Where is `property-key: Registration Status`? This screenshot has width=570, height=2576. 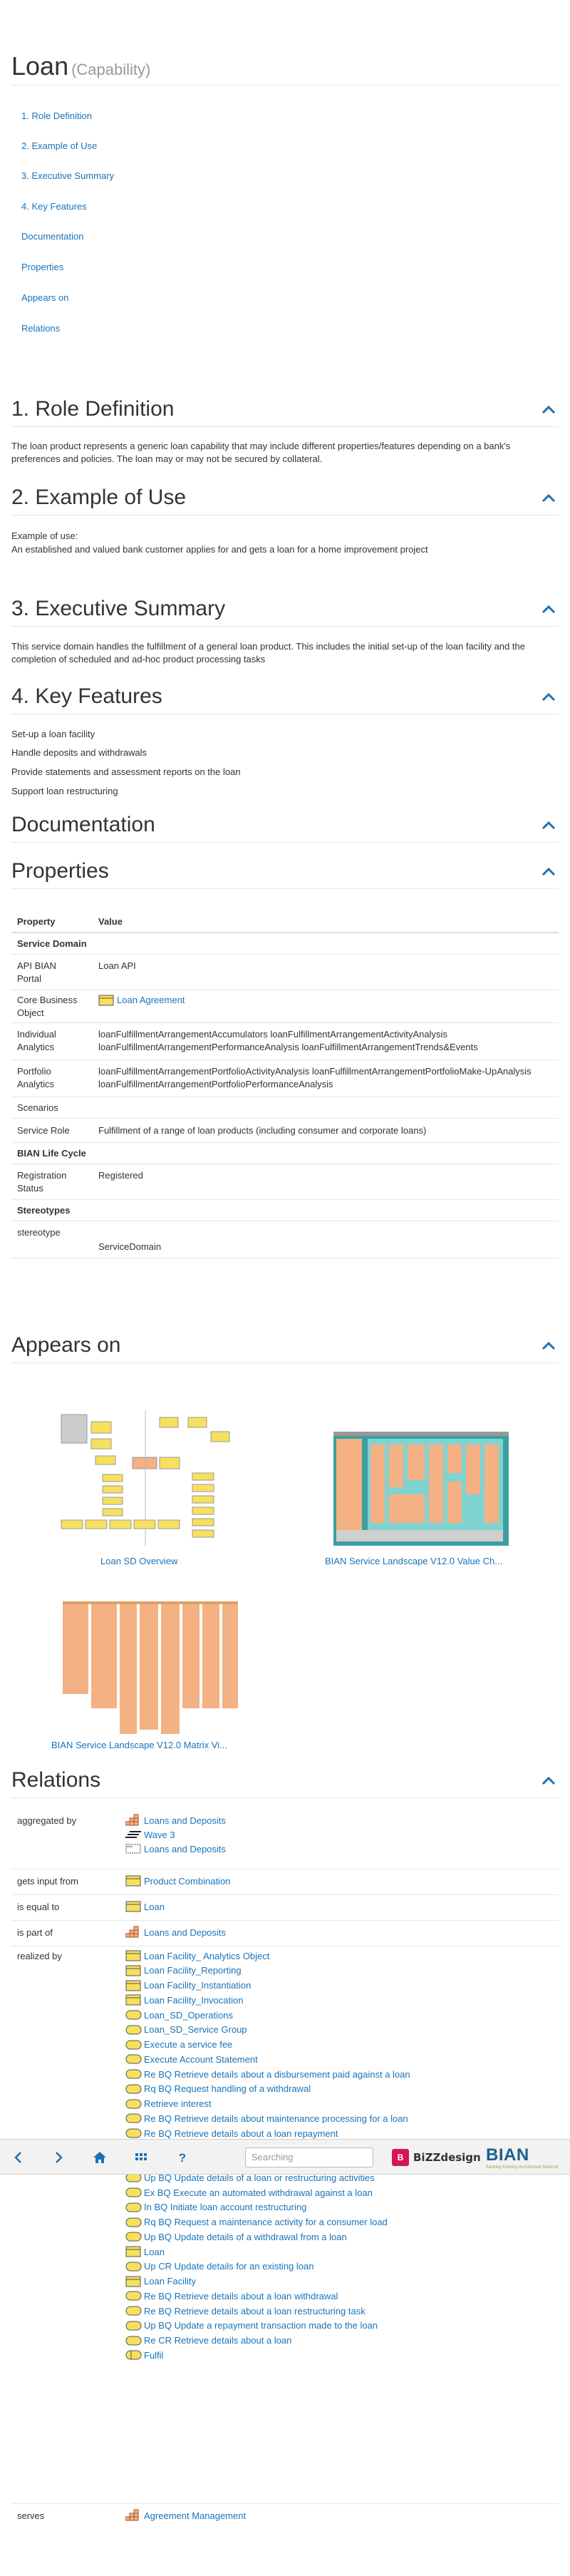
property-key: Registration Status is located at coordinates (42, 1182).